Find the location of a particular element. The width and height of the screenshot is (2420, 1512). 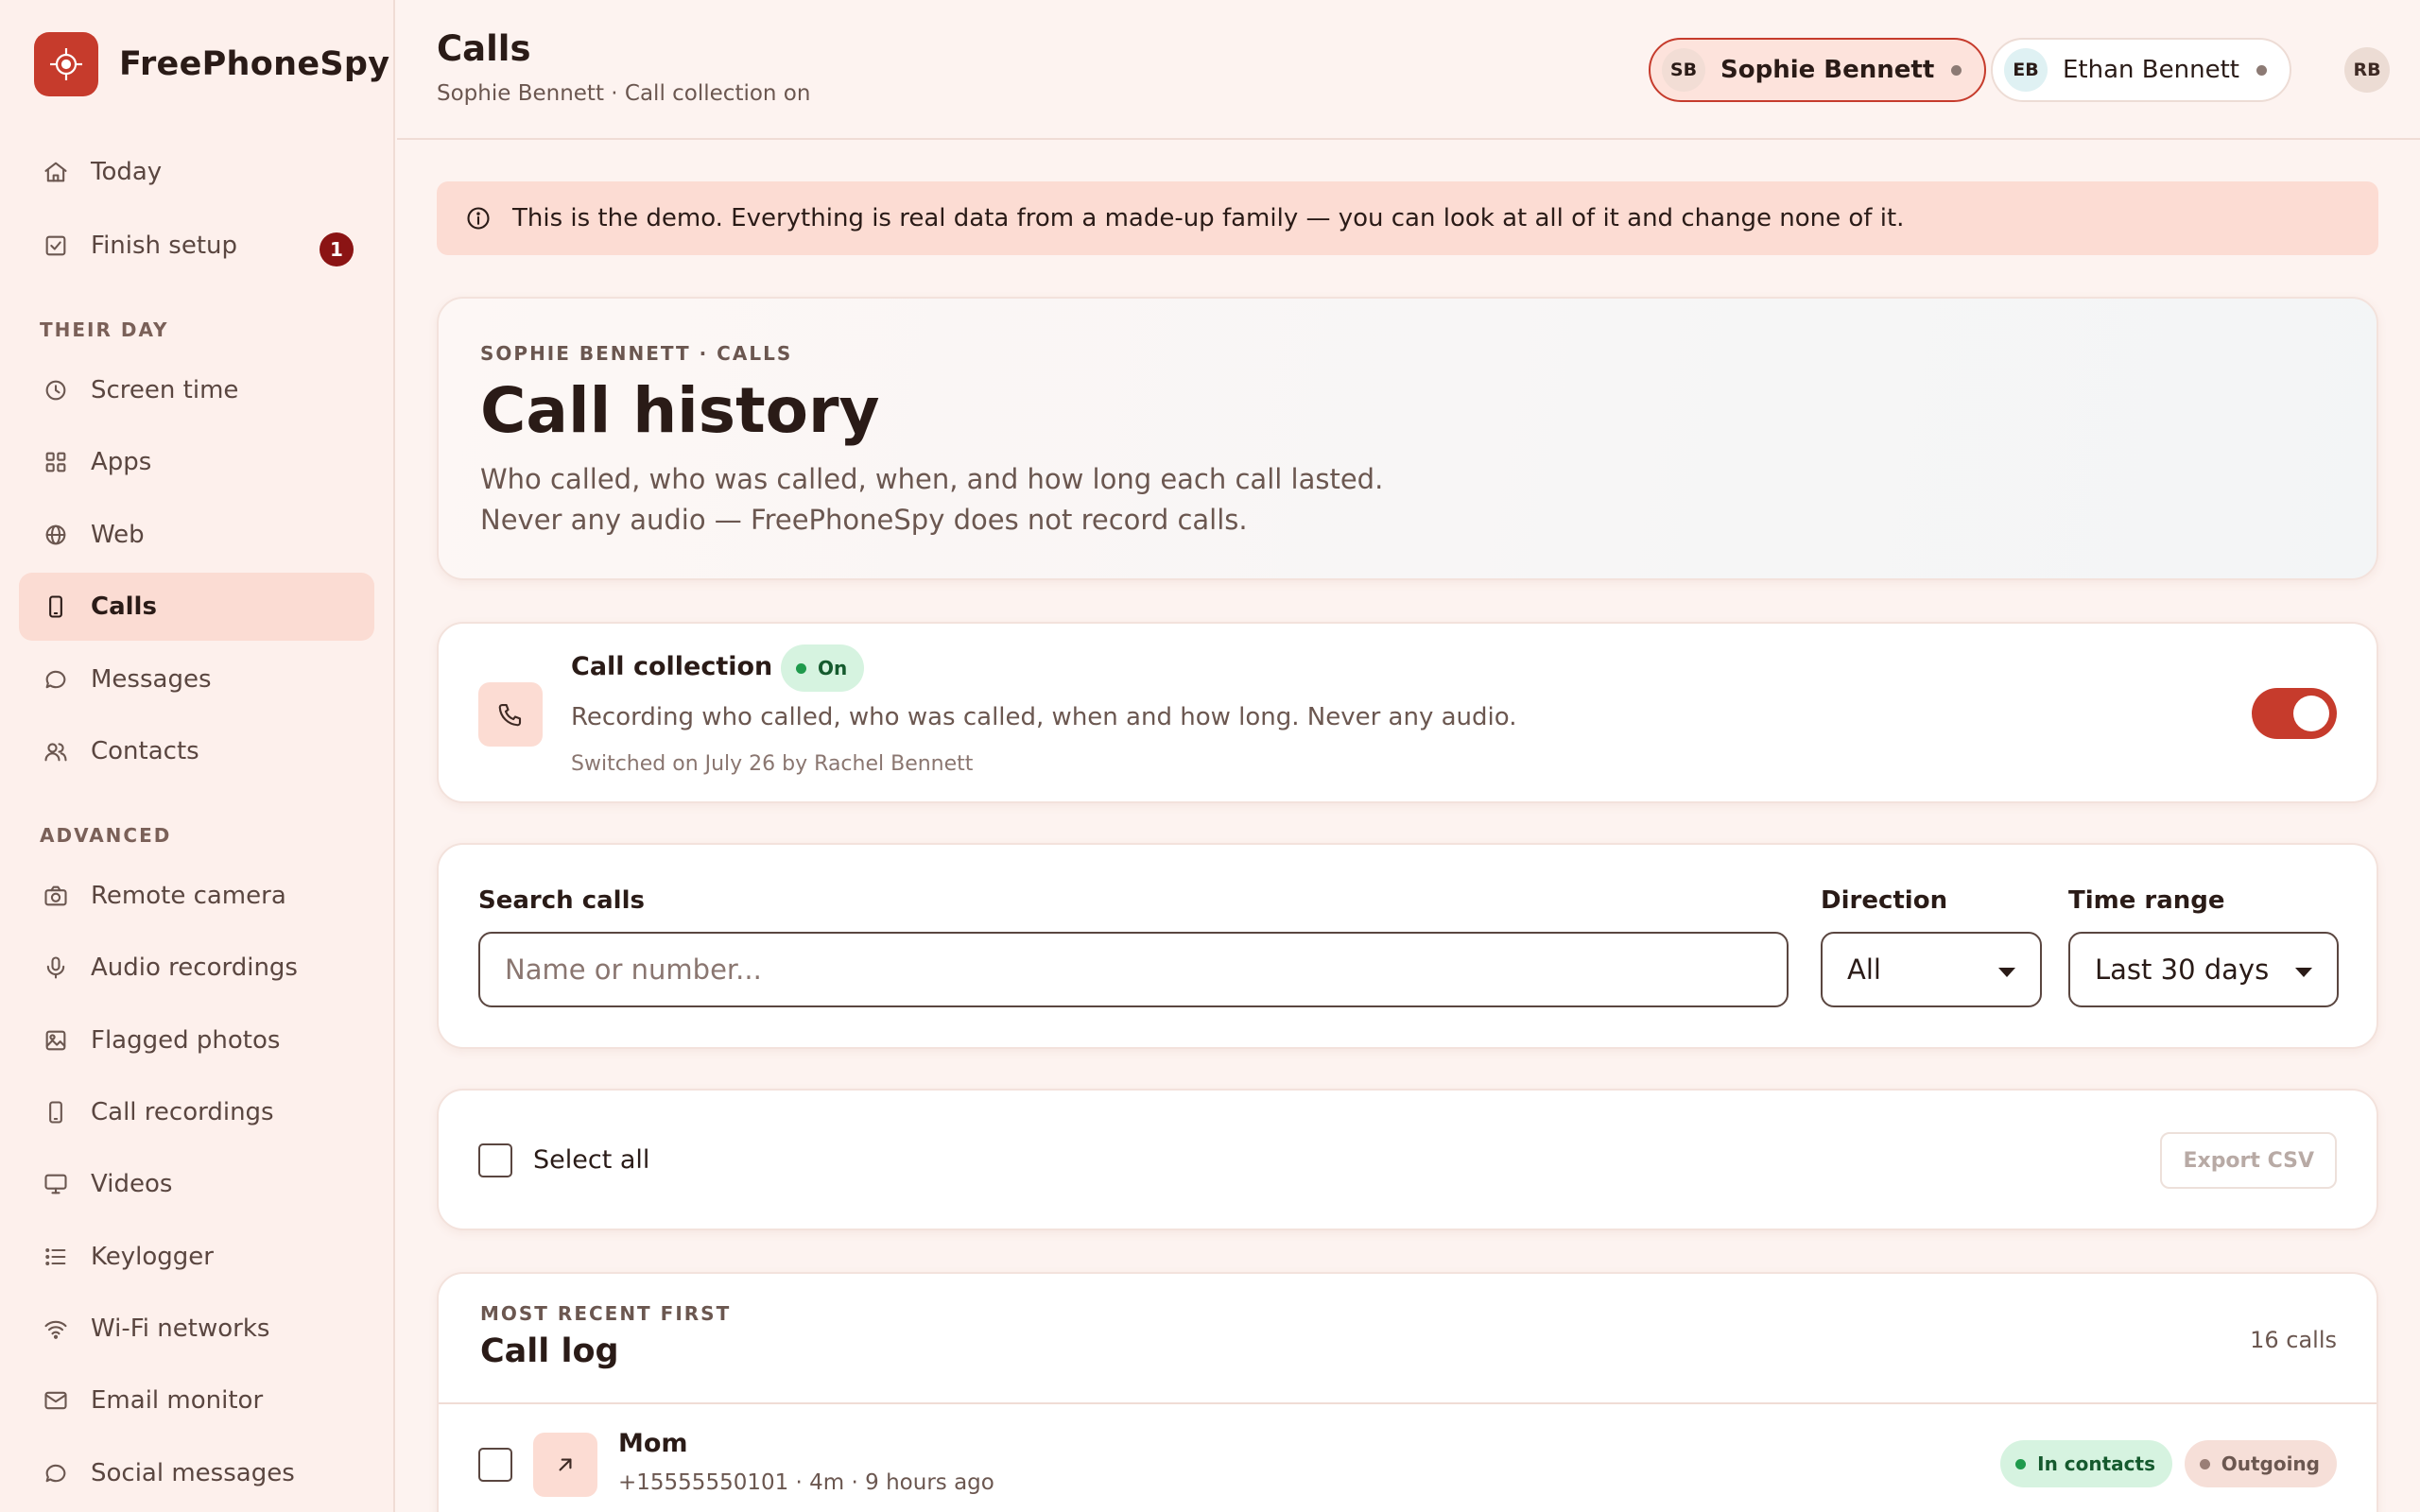

image-icon is located at coordinates (56, 1040).